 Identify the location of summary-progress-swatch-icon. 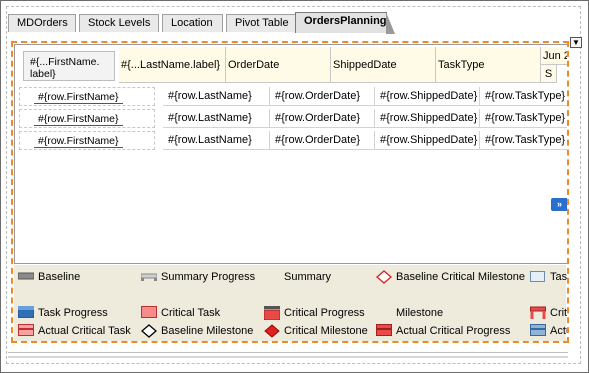
(149, 276).